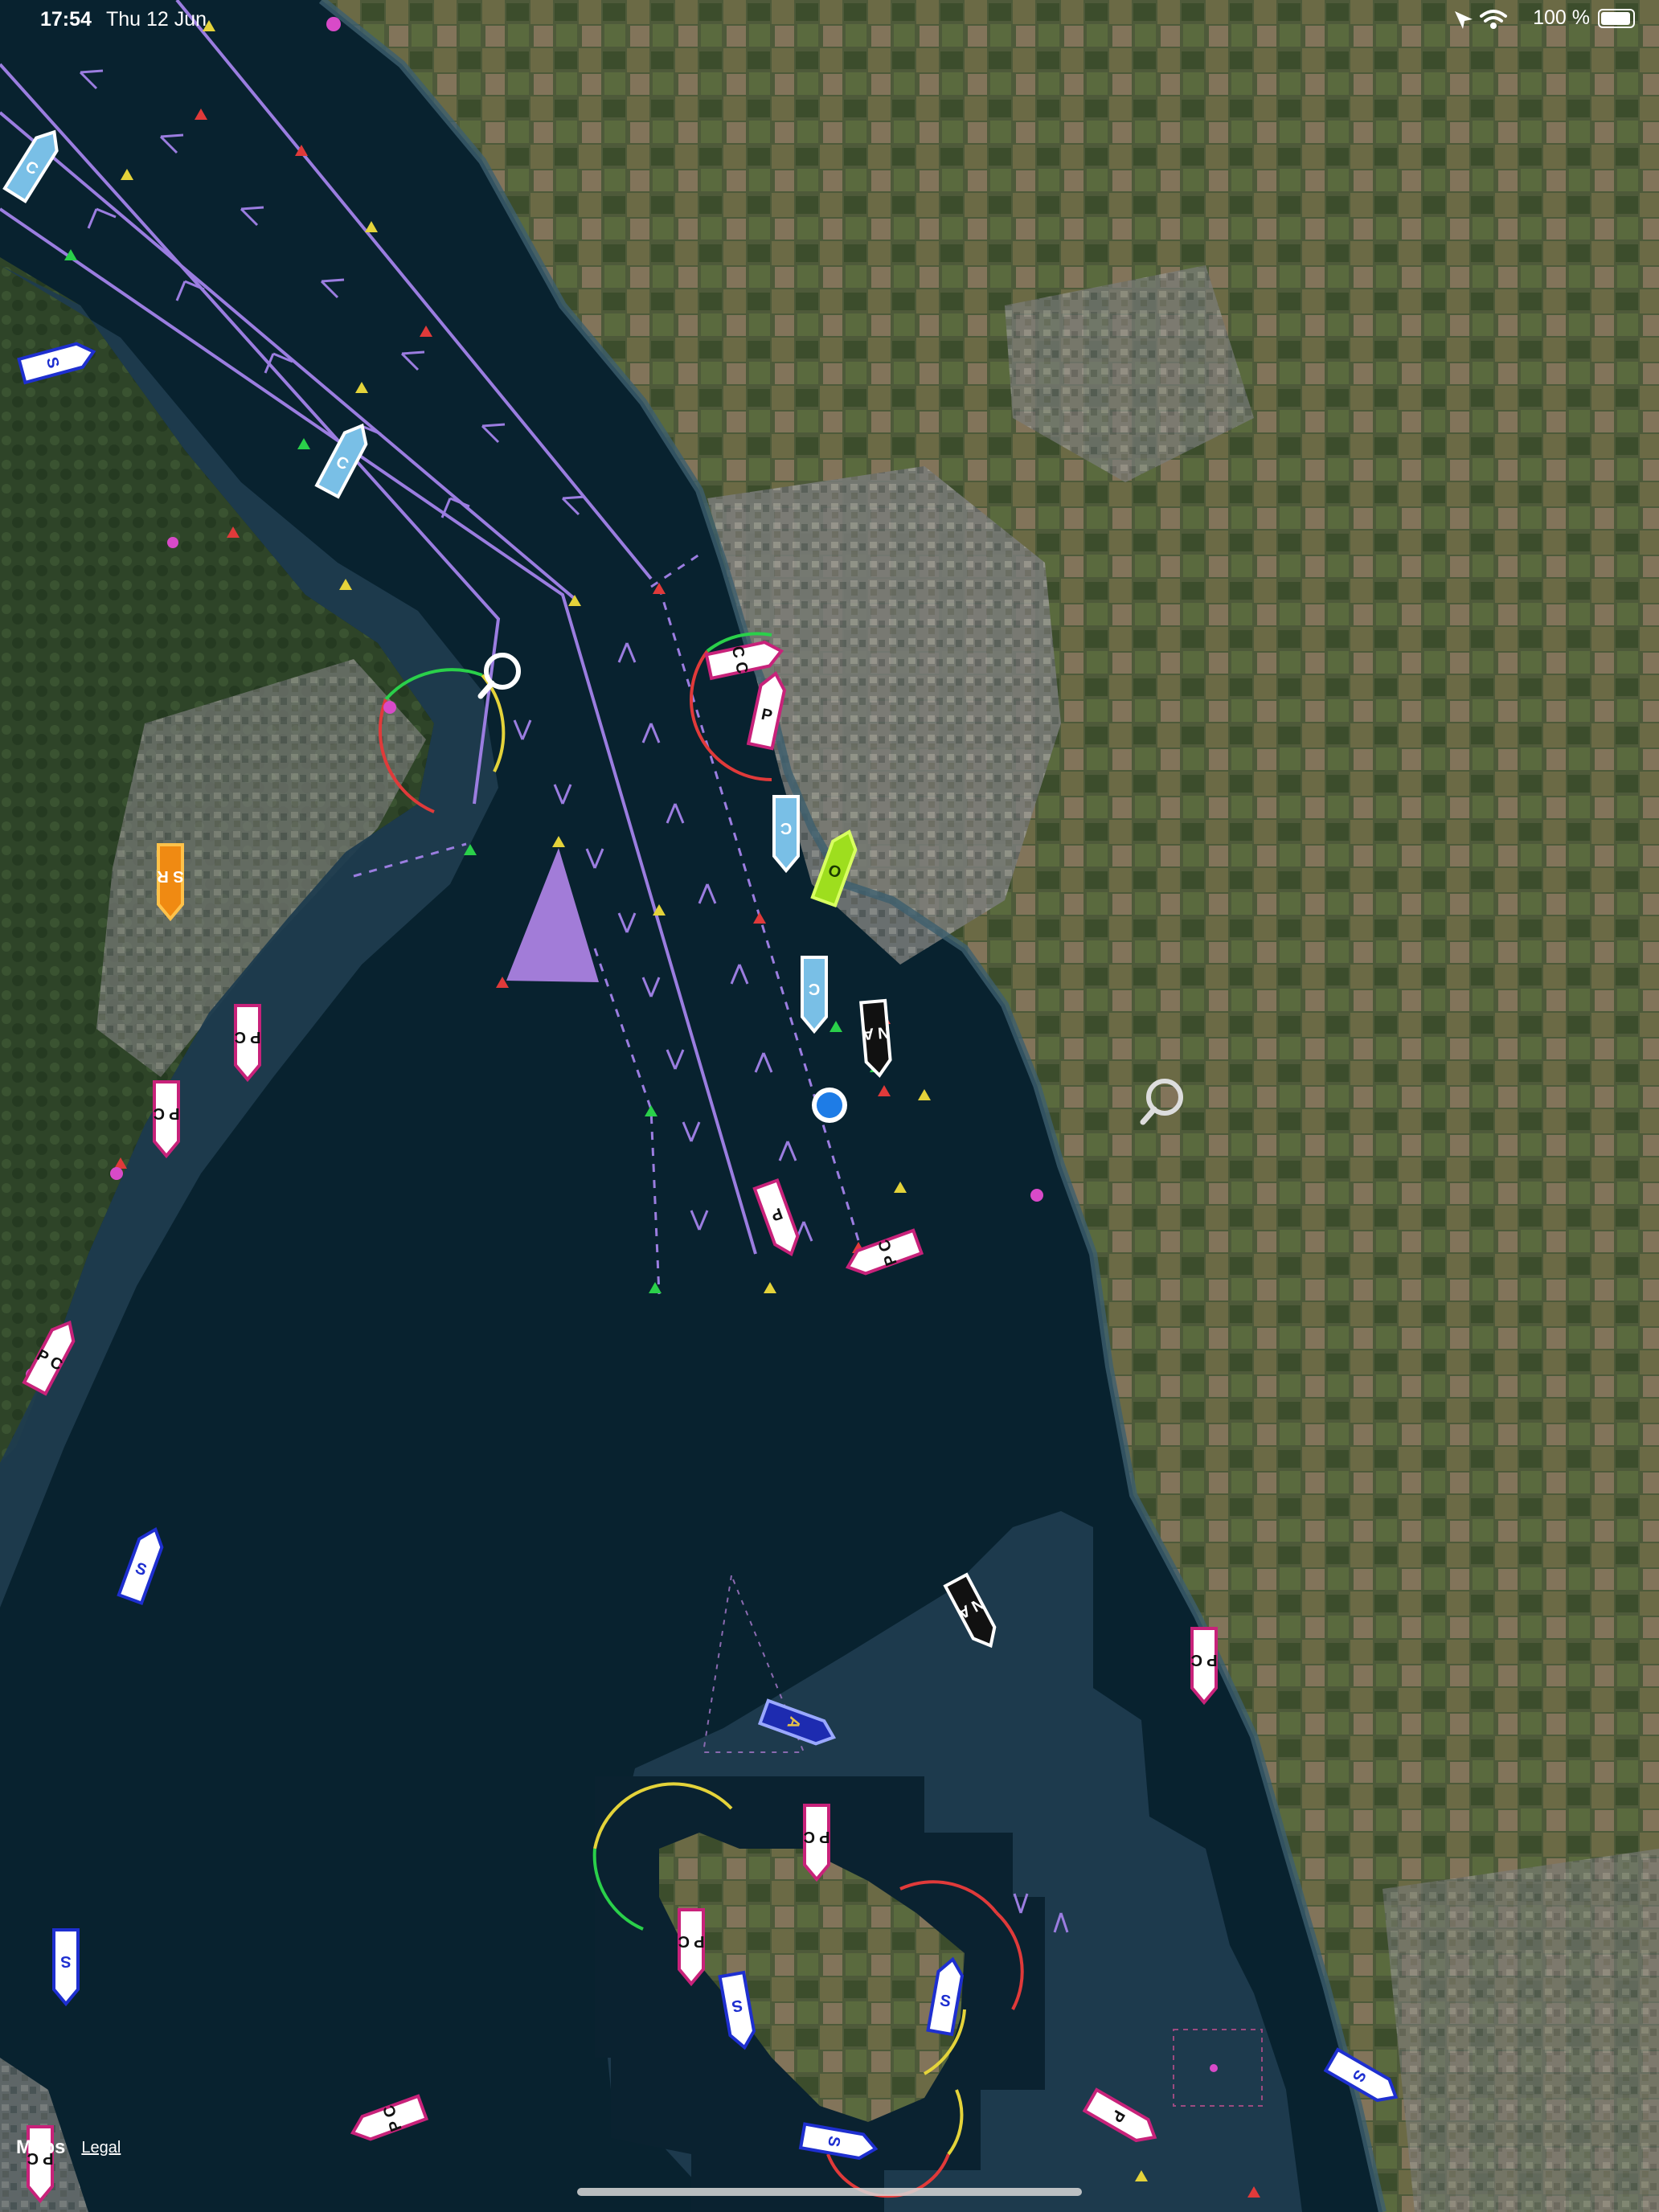  Describe the element at coordinates (68, 2147) in the screenshot. I see `map-attribution: Maps Legal` at that location.